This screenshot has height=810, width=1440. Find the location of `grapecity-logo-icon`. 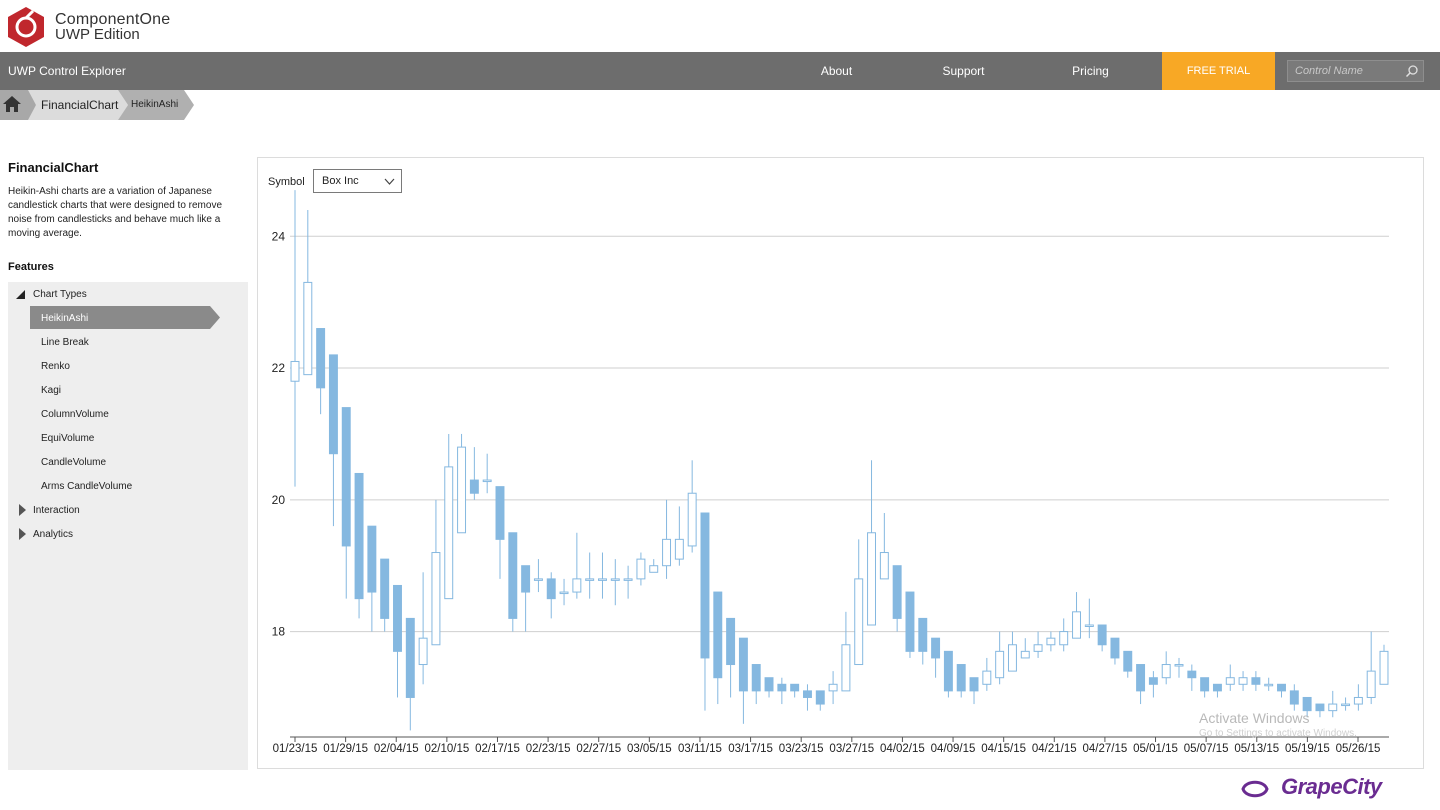

grapecity-logo-icon is located at coordinates (1255, 789).